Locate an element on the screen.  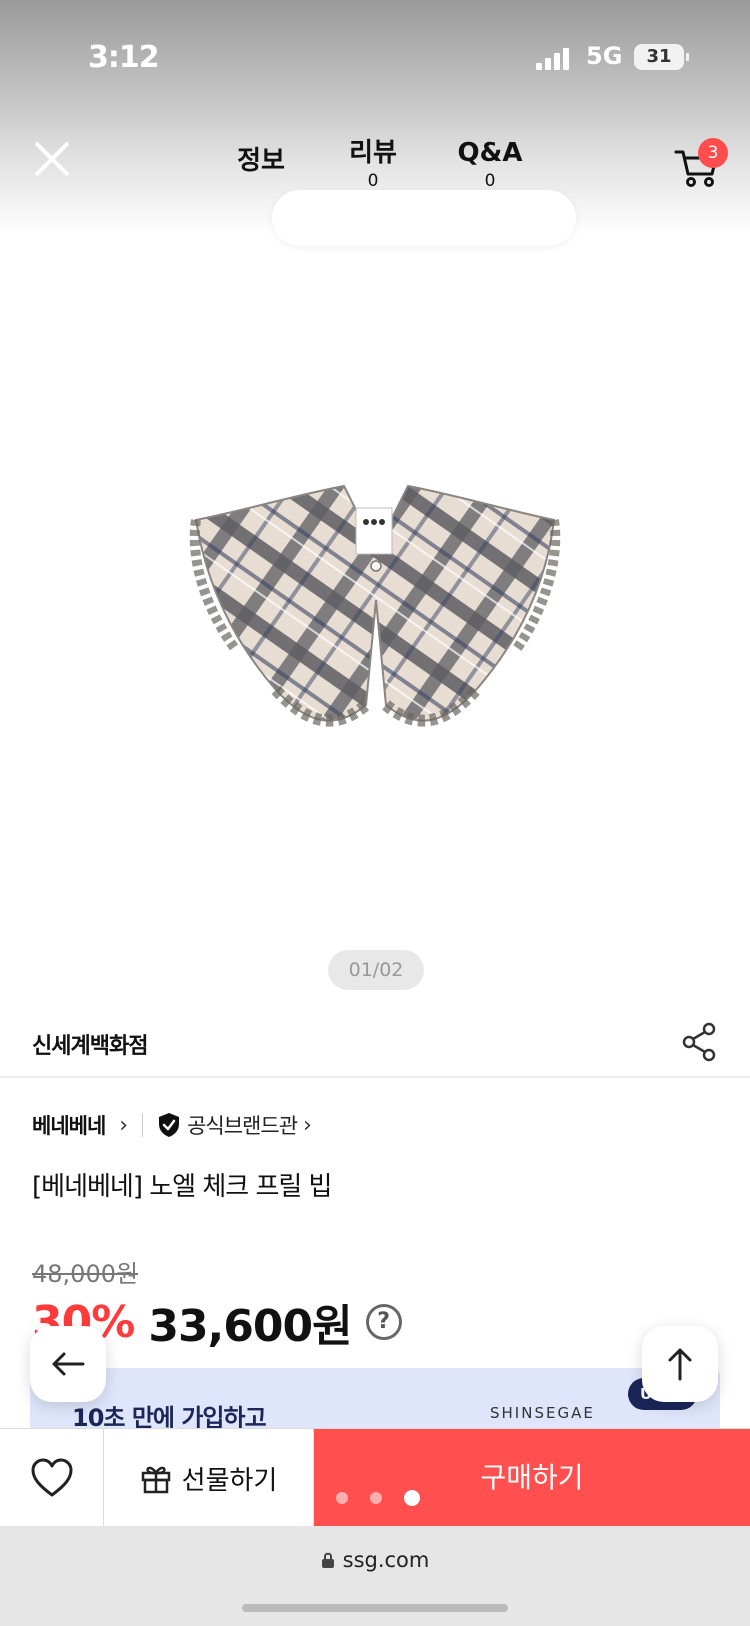
bottom-action-bar: 선물하기 구매하기 is located at coordinates (375, 1477).